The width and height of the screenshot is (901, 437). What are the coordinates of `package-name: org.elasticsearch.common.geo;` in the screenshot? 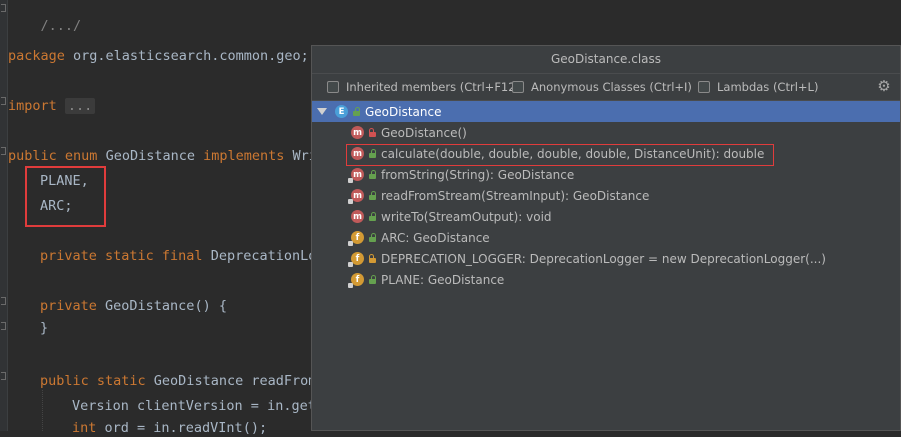 It's located at (186, 56).